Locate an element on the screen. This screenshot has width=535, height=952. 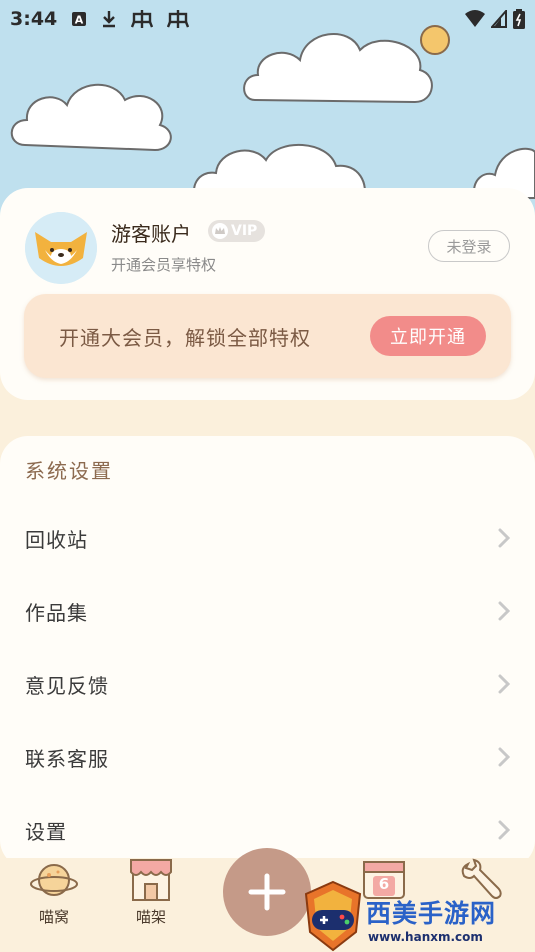
gamepad-logo-icon is located at coordinates (333, 916).